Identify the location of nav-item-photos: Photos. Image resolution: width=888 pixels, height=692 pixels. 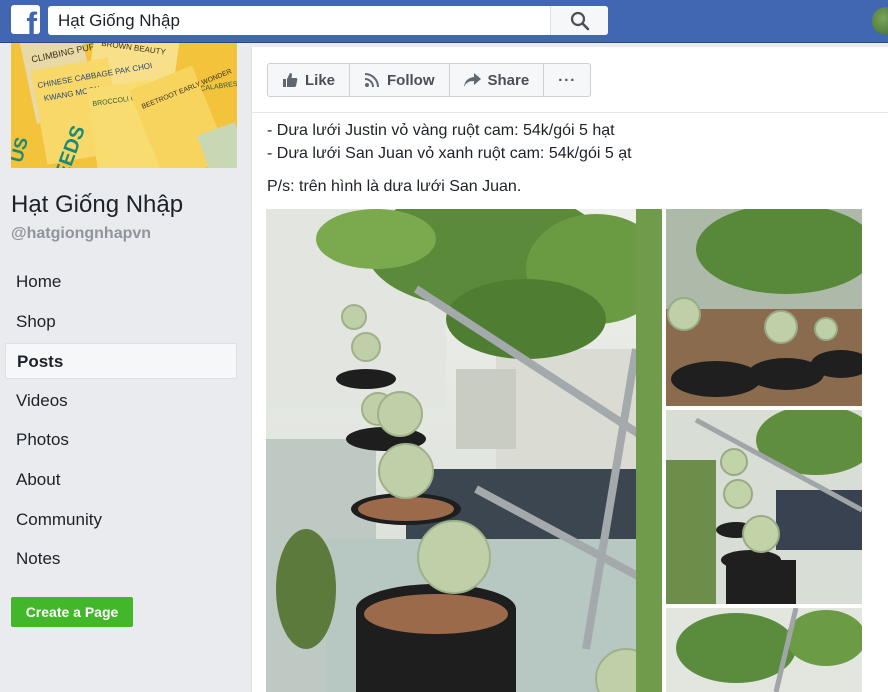
(121, 440).